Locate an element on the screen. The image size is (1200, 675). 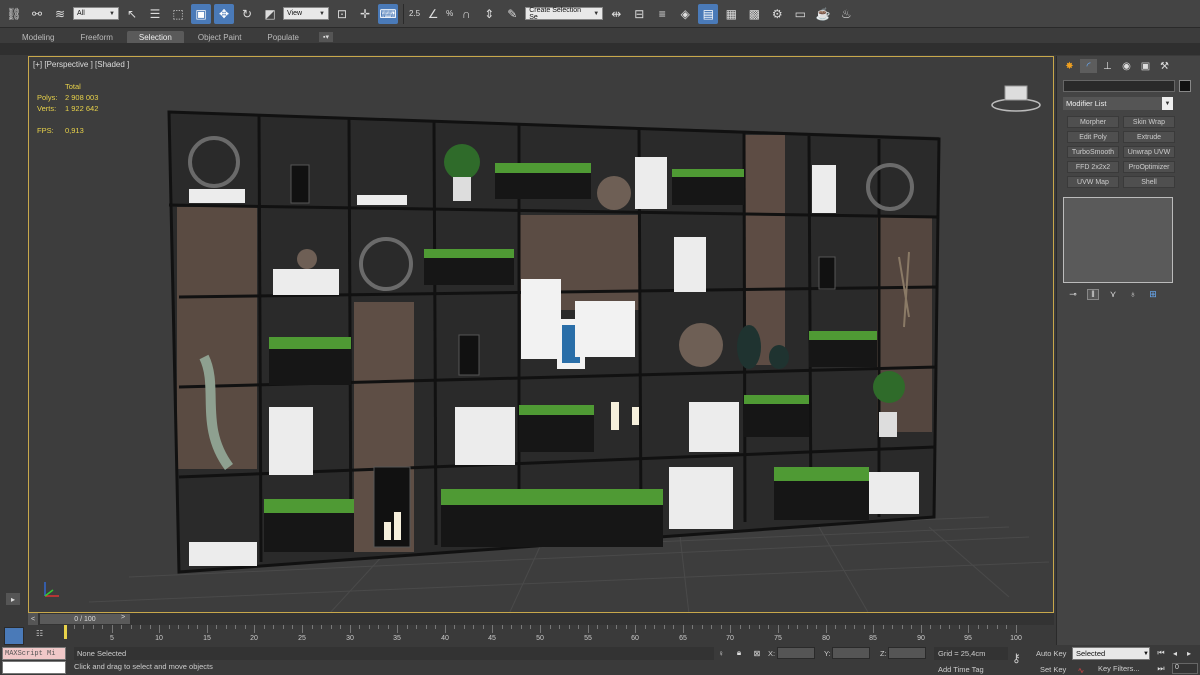
modifier-list-dropdown: Modifier List is located at coordinates (1118, 103).